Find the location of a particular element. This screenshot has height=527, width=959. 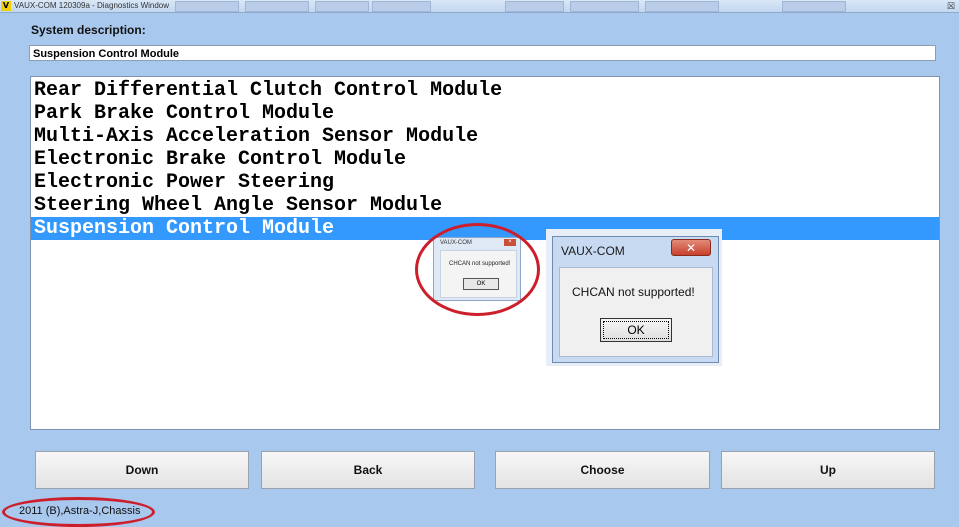

back-button: Back is located at coordinates (368, 470).